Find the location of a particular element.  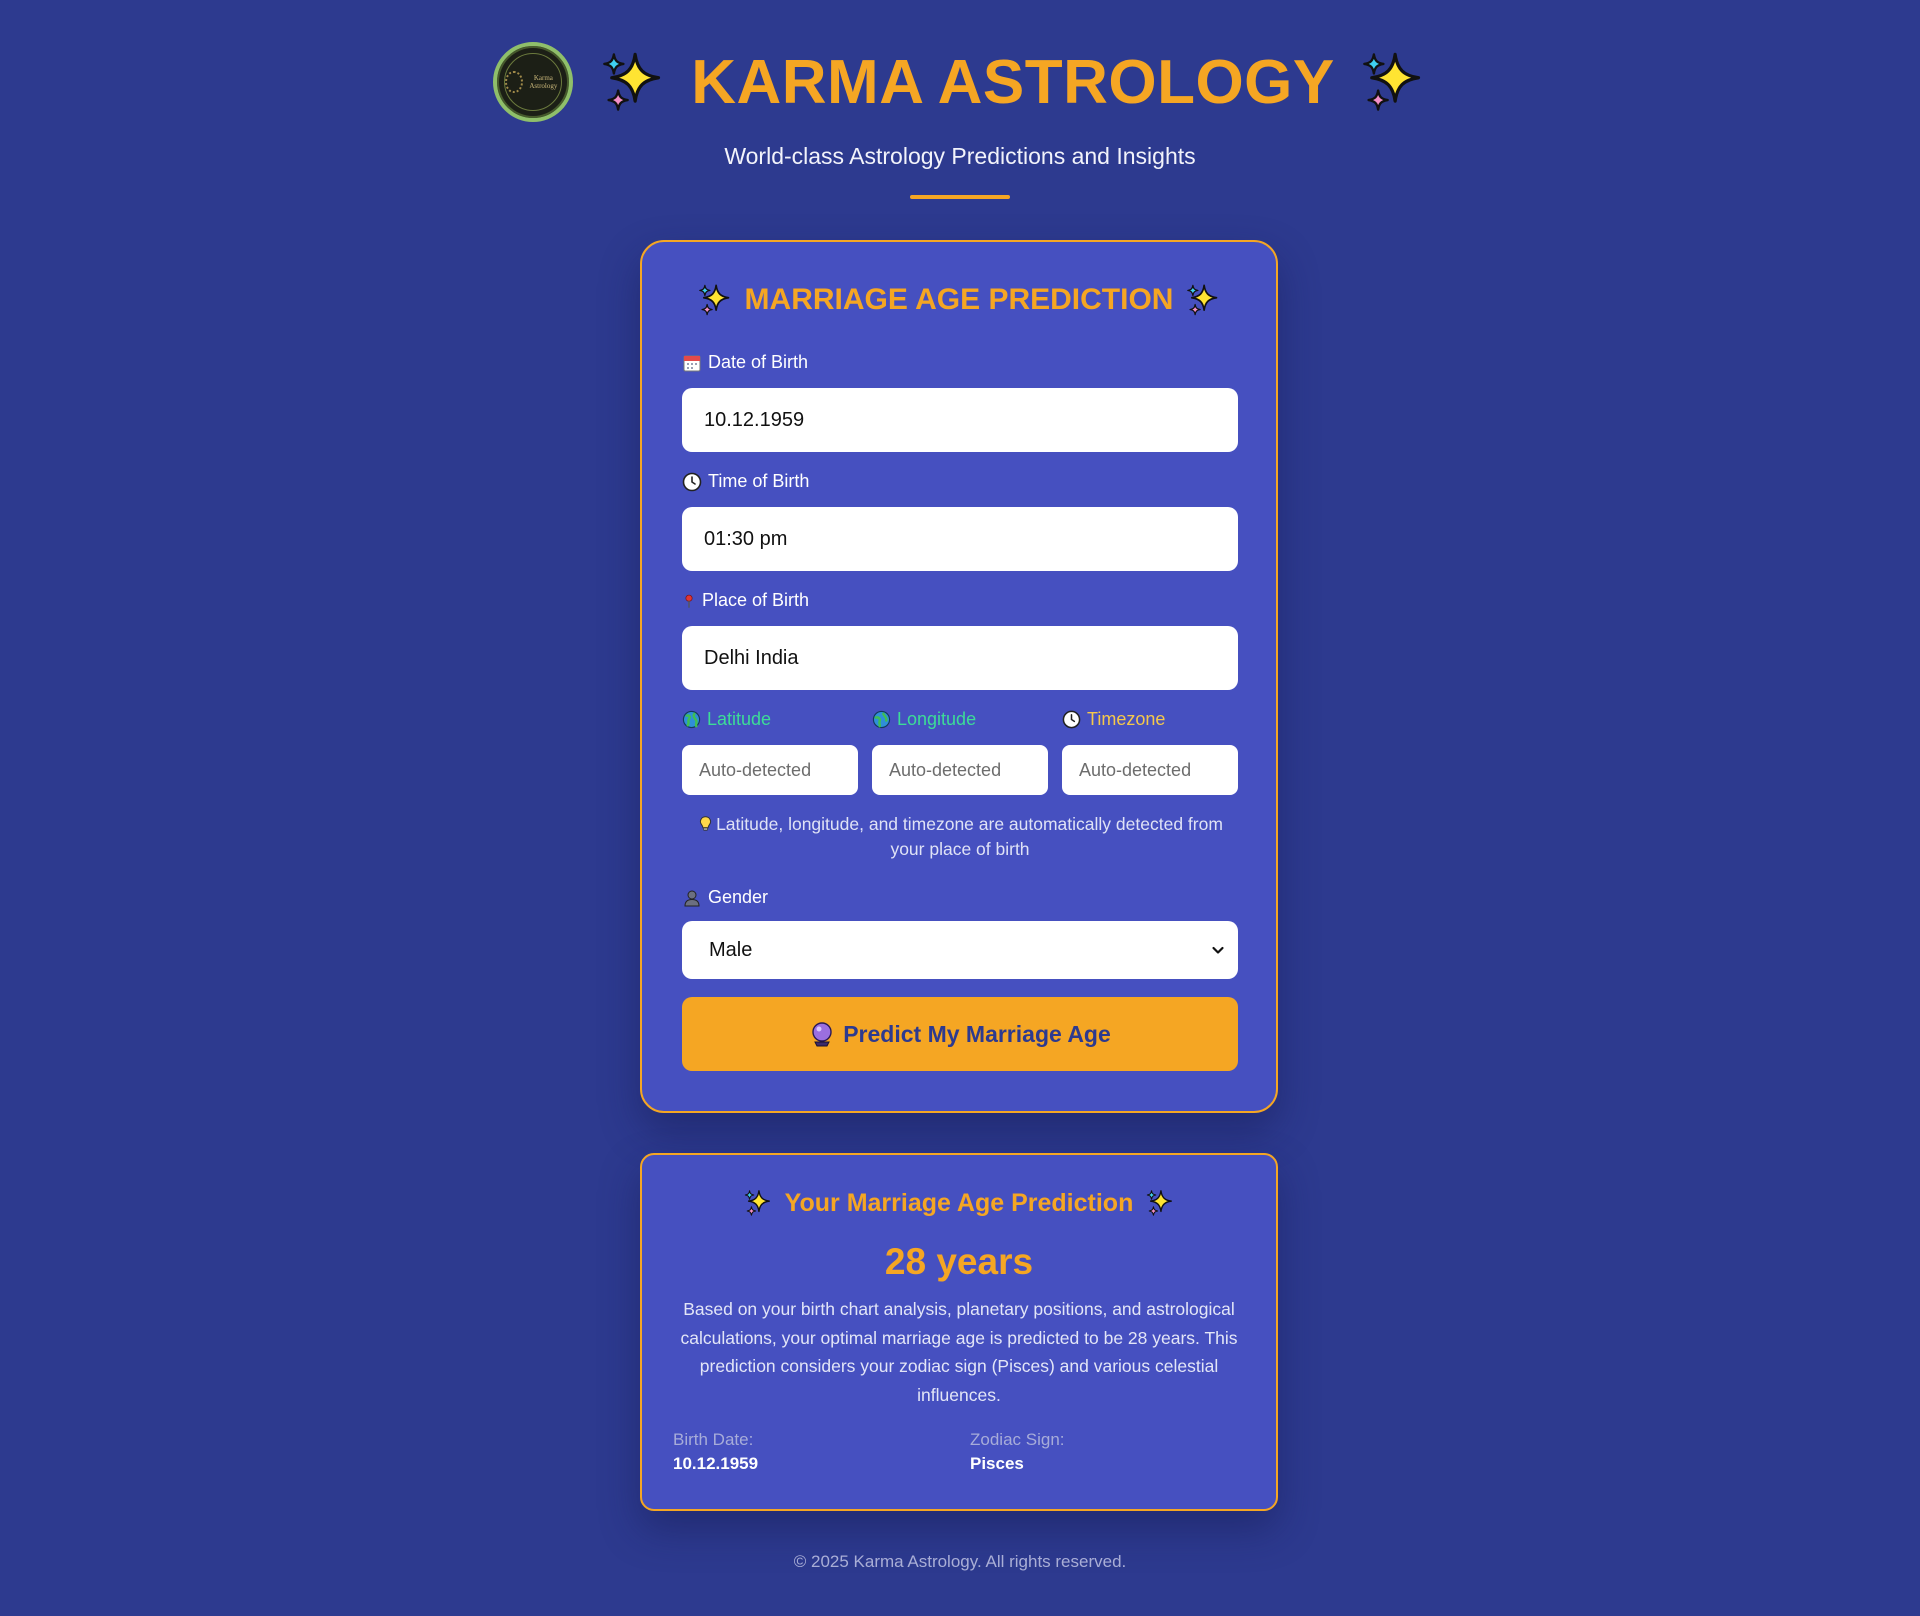

latitude-input: Auto-detected is located at coordinates (770, 770).